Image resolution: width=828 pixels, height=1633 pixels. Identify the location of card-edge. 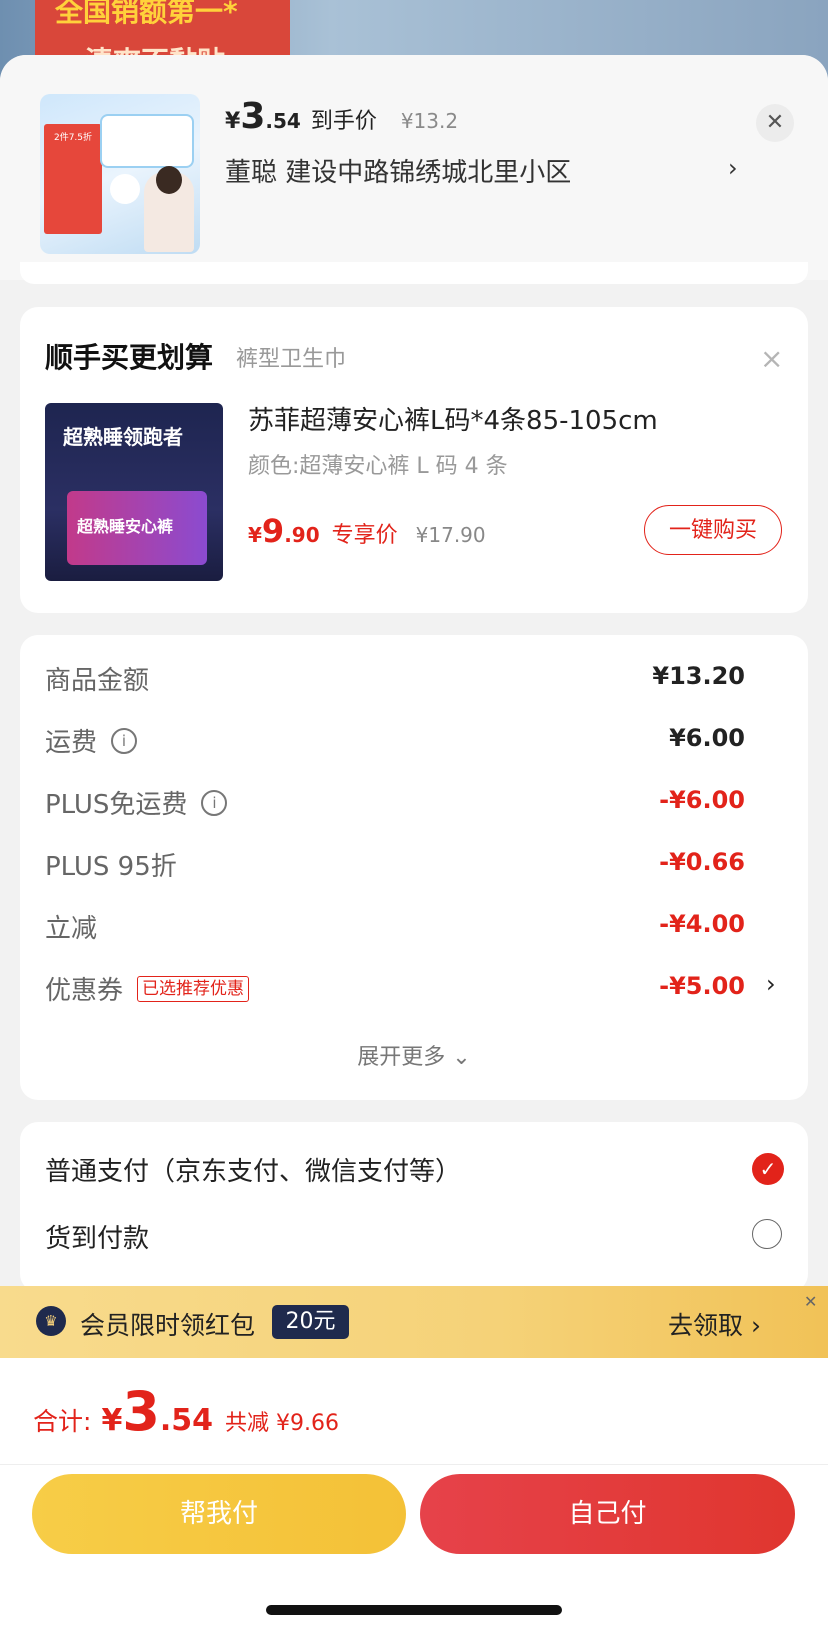
(414, 273).